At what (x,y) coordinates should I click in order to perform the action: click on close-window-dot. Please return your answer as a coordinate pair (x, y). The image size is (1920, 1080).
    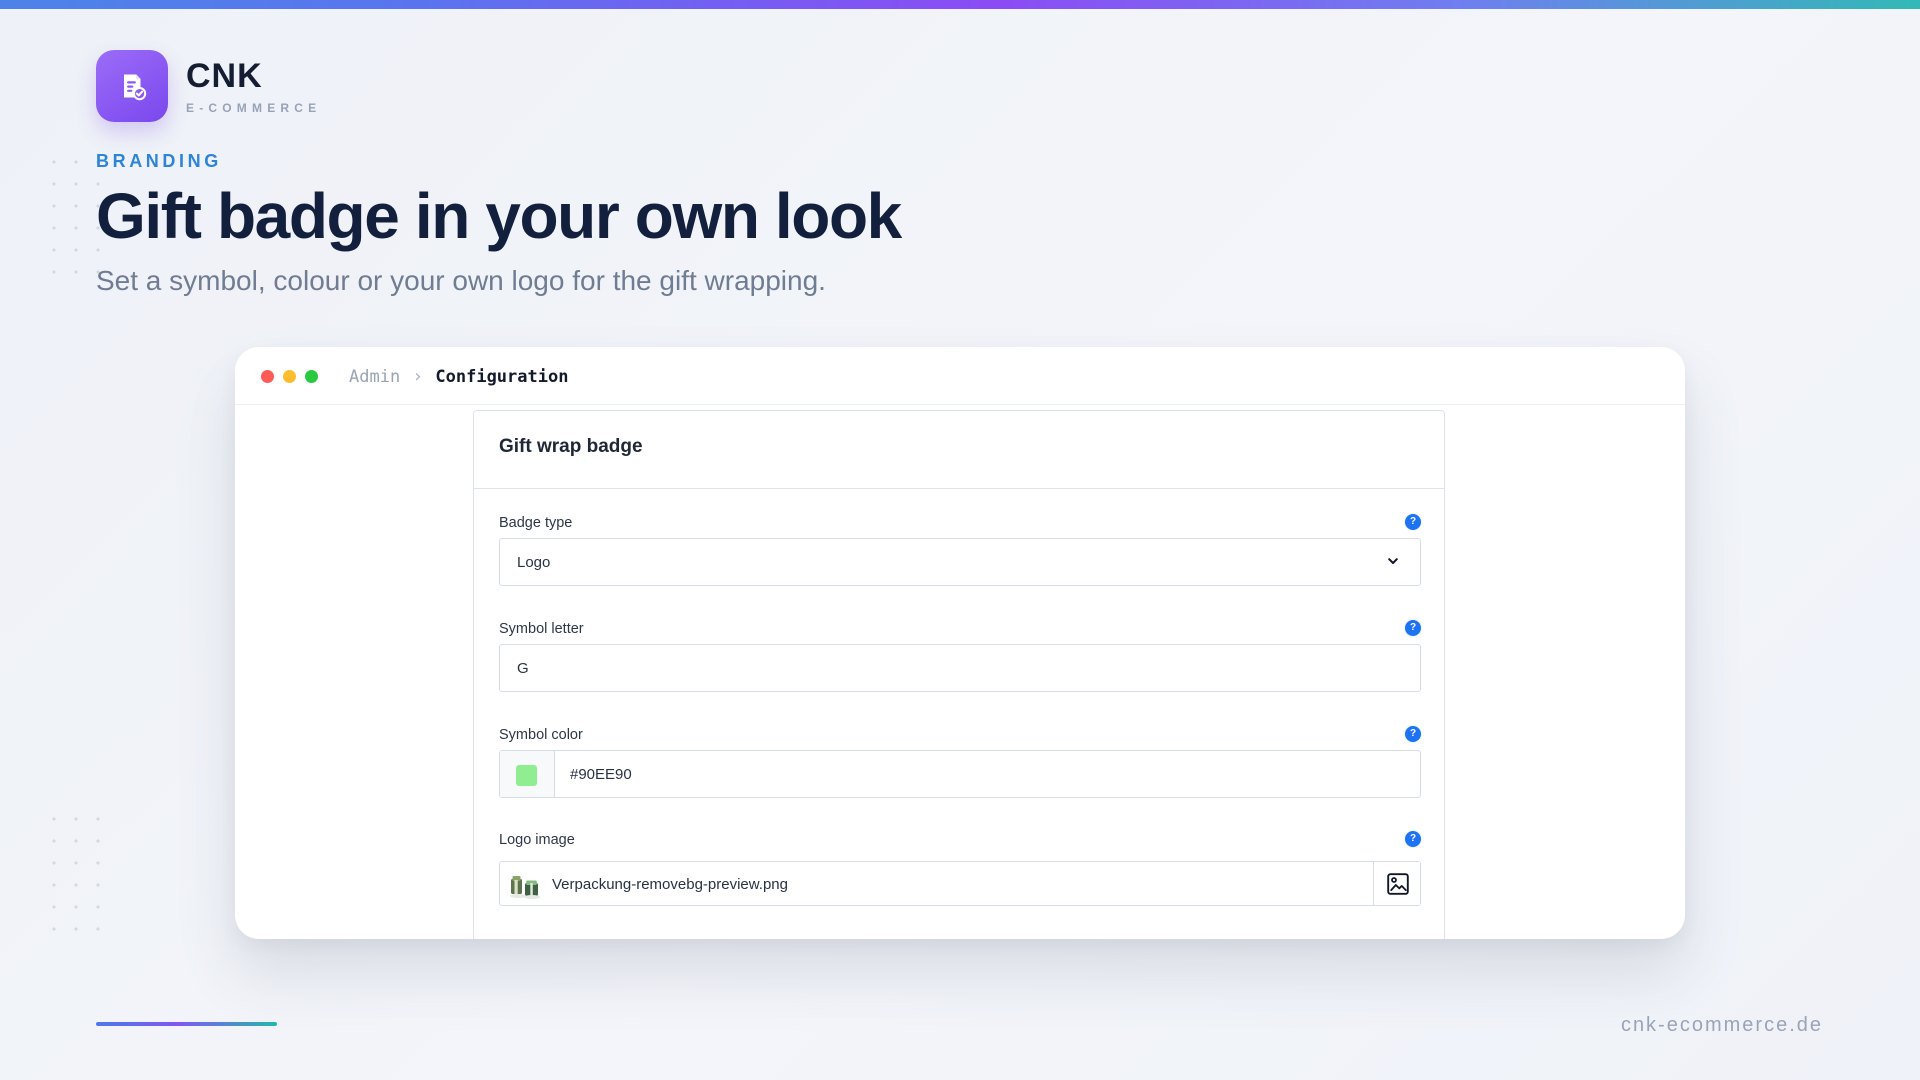
    Looking at the image, I should click on (267, 376).